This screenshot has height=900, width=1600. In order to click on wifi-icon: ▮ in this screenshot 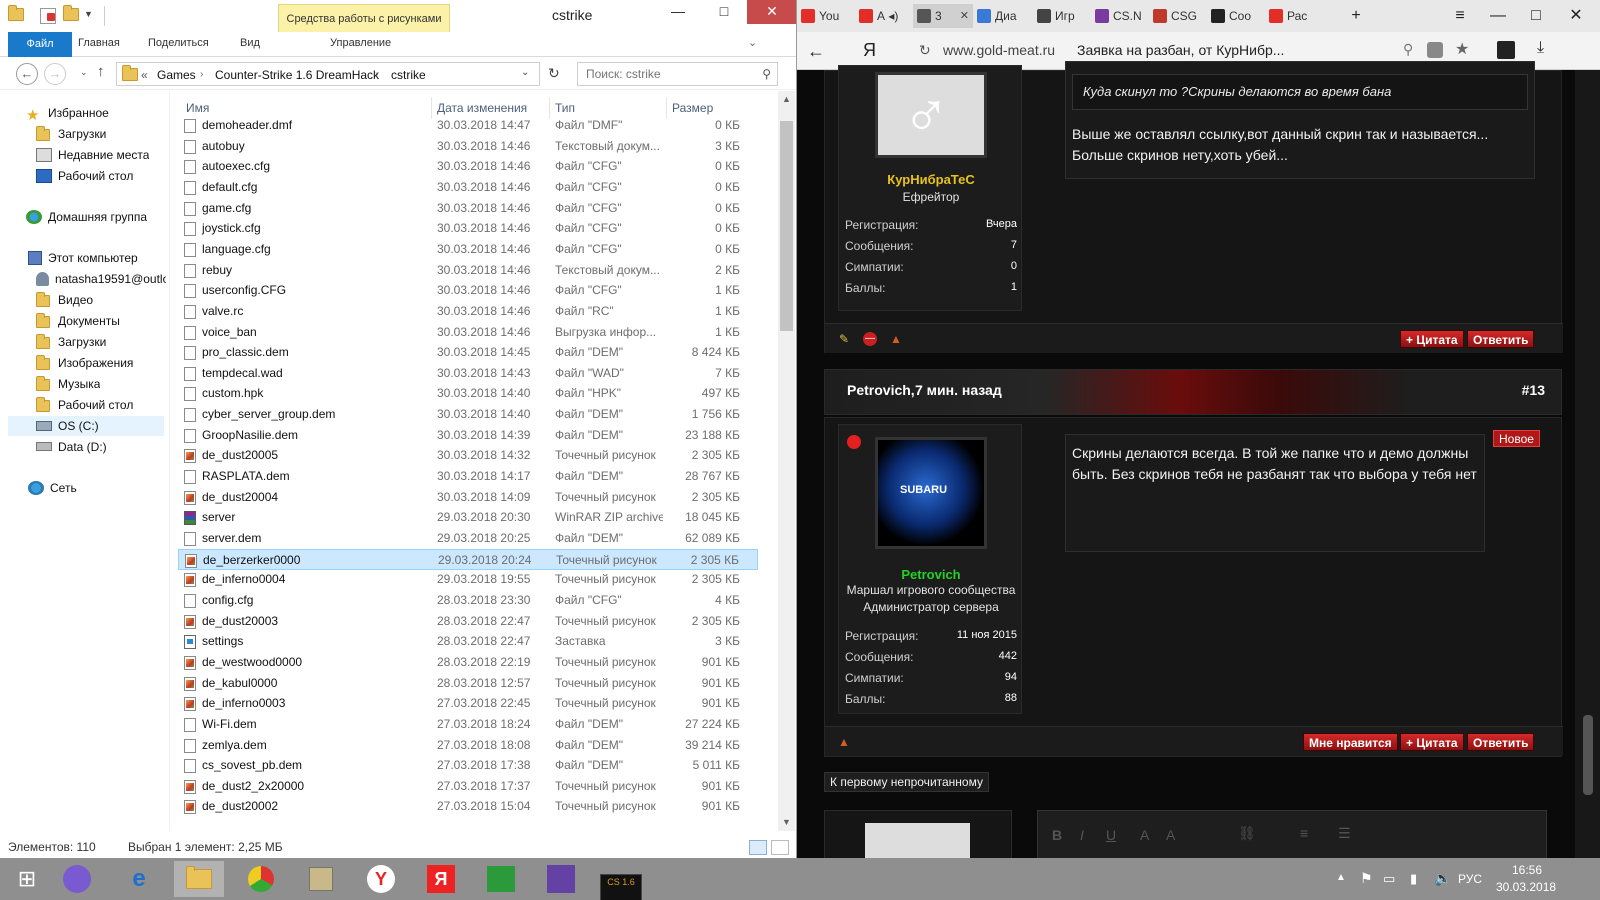, I will do `click(1413, 879)`.